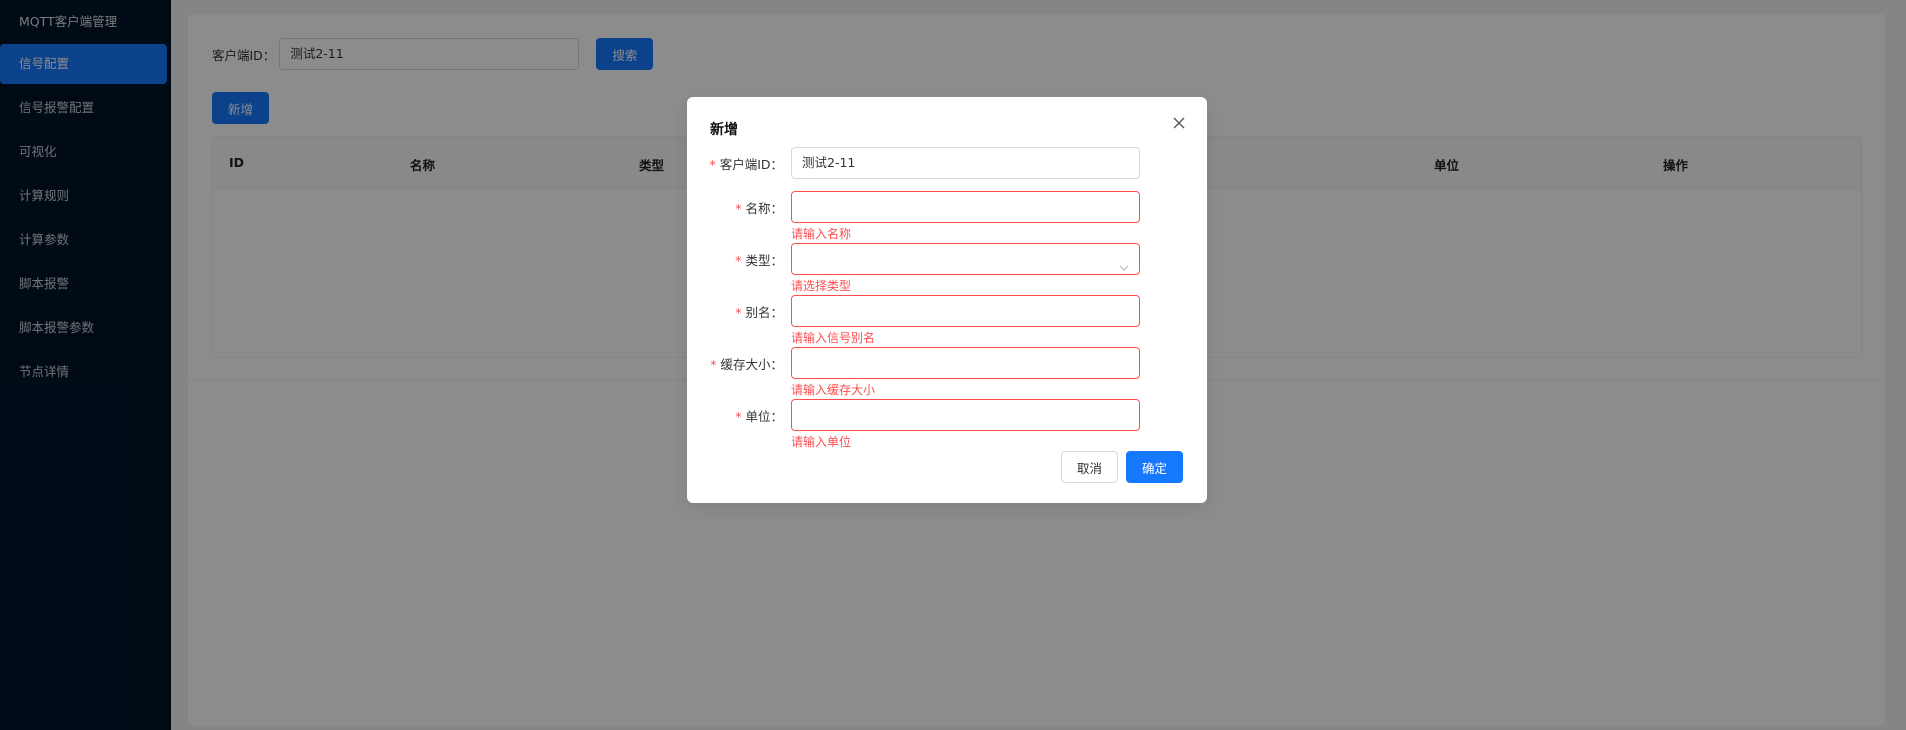  What do you see at coordinates (759, 416) in the screenshot?
I see `form-label-unit: * 单位：` at bounding box center [759, 416].